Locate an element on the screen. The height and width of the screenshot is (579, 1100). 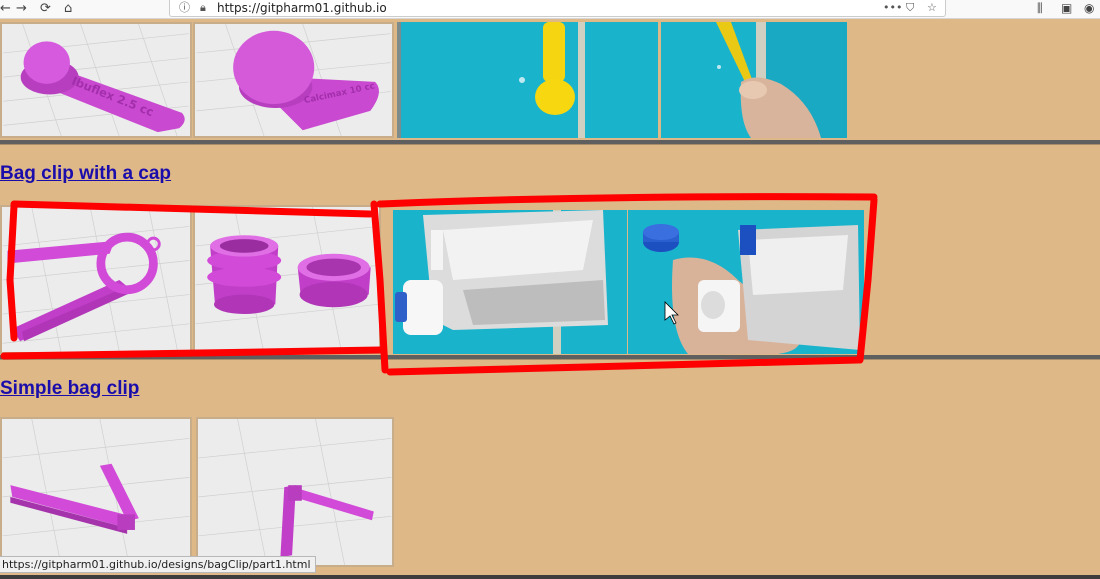
info-icon: ⓘ is located at coordinates (184, 8).